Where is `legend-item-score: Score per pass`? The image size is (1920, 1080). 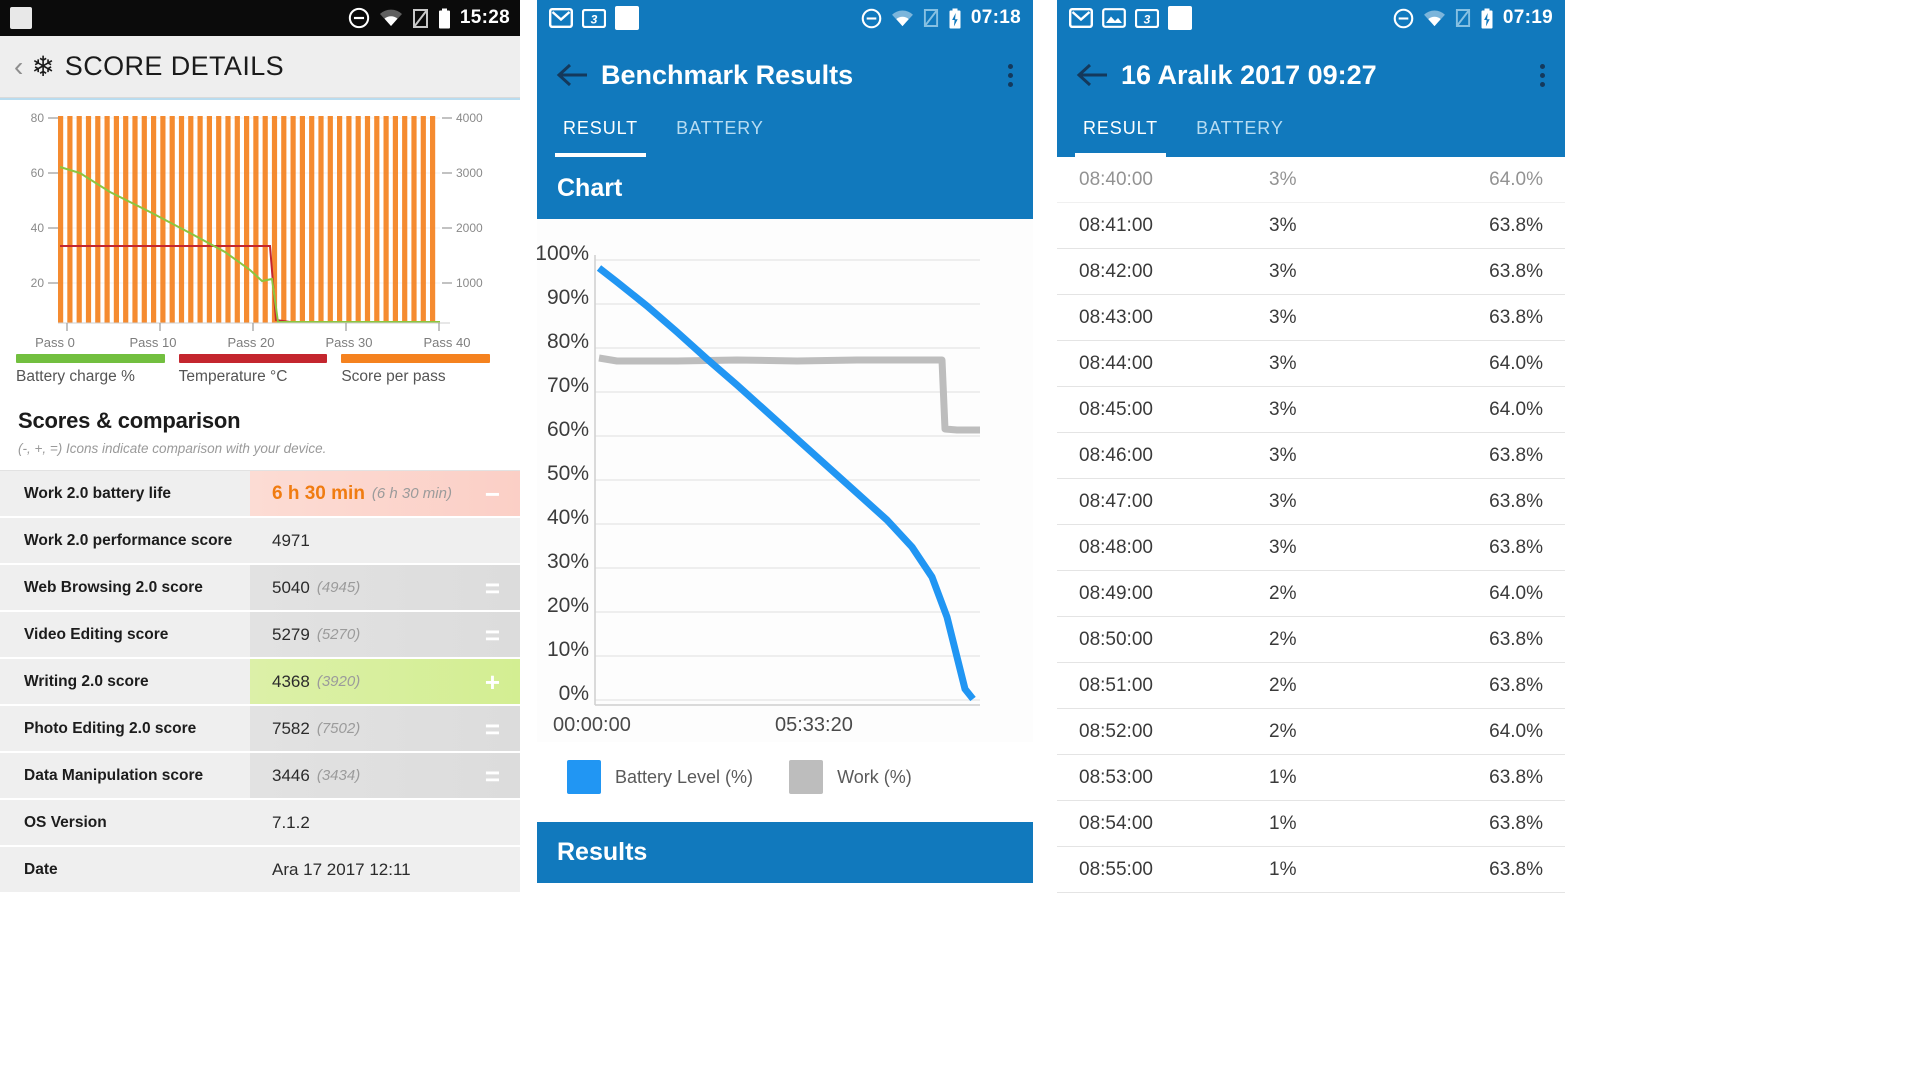
legend-item-score: Score per pass is located at coordinates (422, 370).